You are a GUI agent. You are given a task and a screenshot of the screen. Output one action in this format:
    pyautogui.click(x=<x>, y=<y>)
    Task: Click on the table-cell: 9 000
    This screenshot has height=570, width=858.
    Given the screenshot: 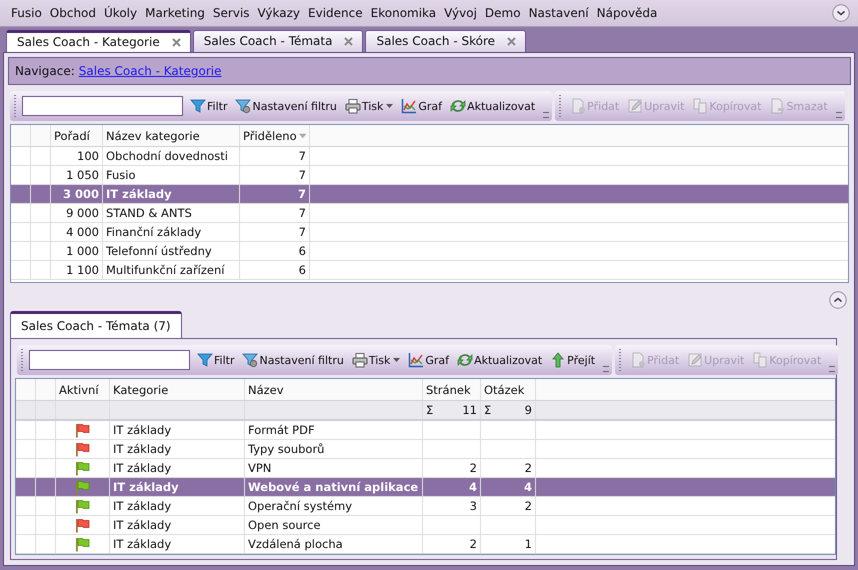 What is the action you would take?
    pyautogui.click(x=77, y=213)
    